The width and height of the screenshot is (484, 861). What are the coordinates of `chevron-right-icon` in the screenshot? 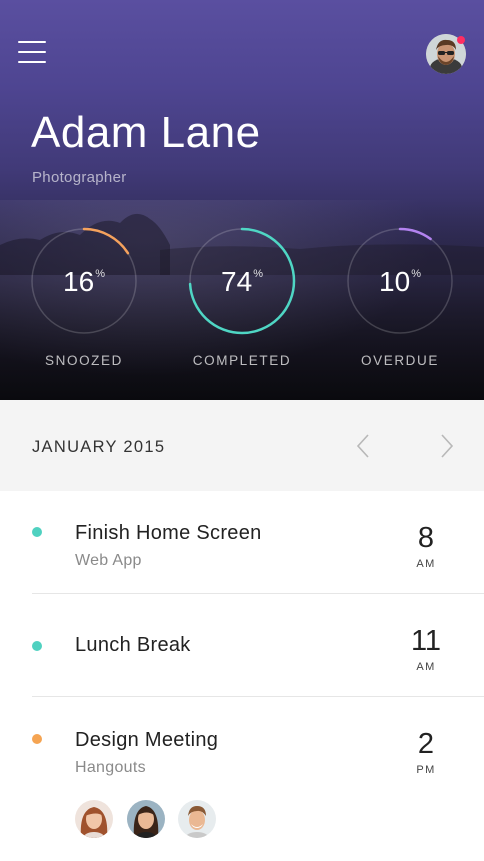 It's located at (447, 446).